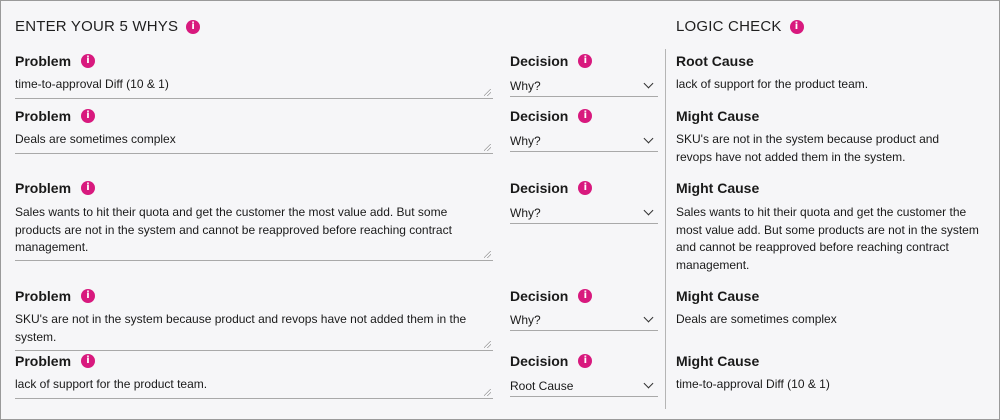 This screenshot has height=420, width=1000. What do you see at coordinates (254, 87) in the screenshot?
I see `problem-textarea-1: time-to-approval Diff (10 & 1)` at bounding box center [254, 87].